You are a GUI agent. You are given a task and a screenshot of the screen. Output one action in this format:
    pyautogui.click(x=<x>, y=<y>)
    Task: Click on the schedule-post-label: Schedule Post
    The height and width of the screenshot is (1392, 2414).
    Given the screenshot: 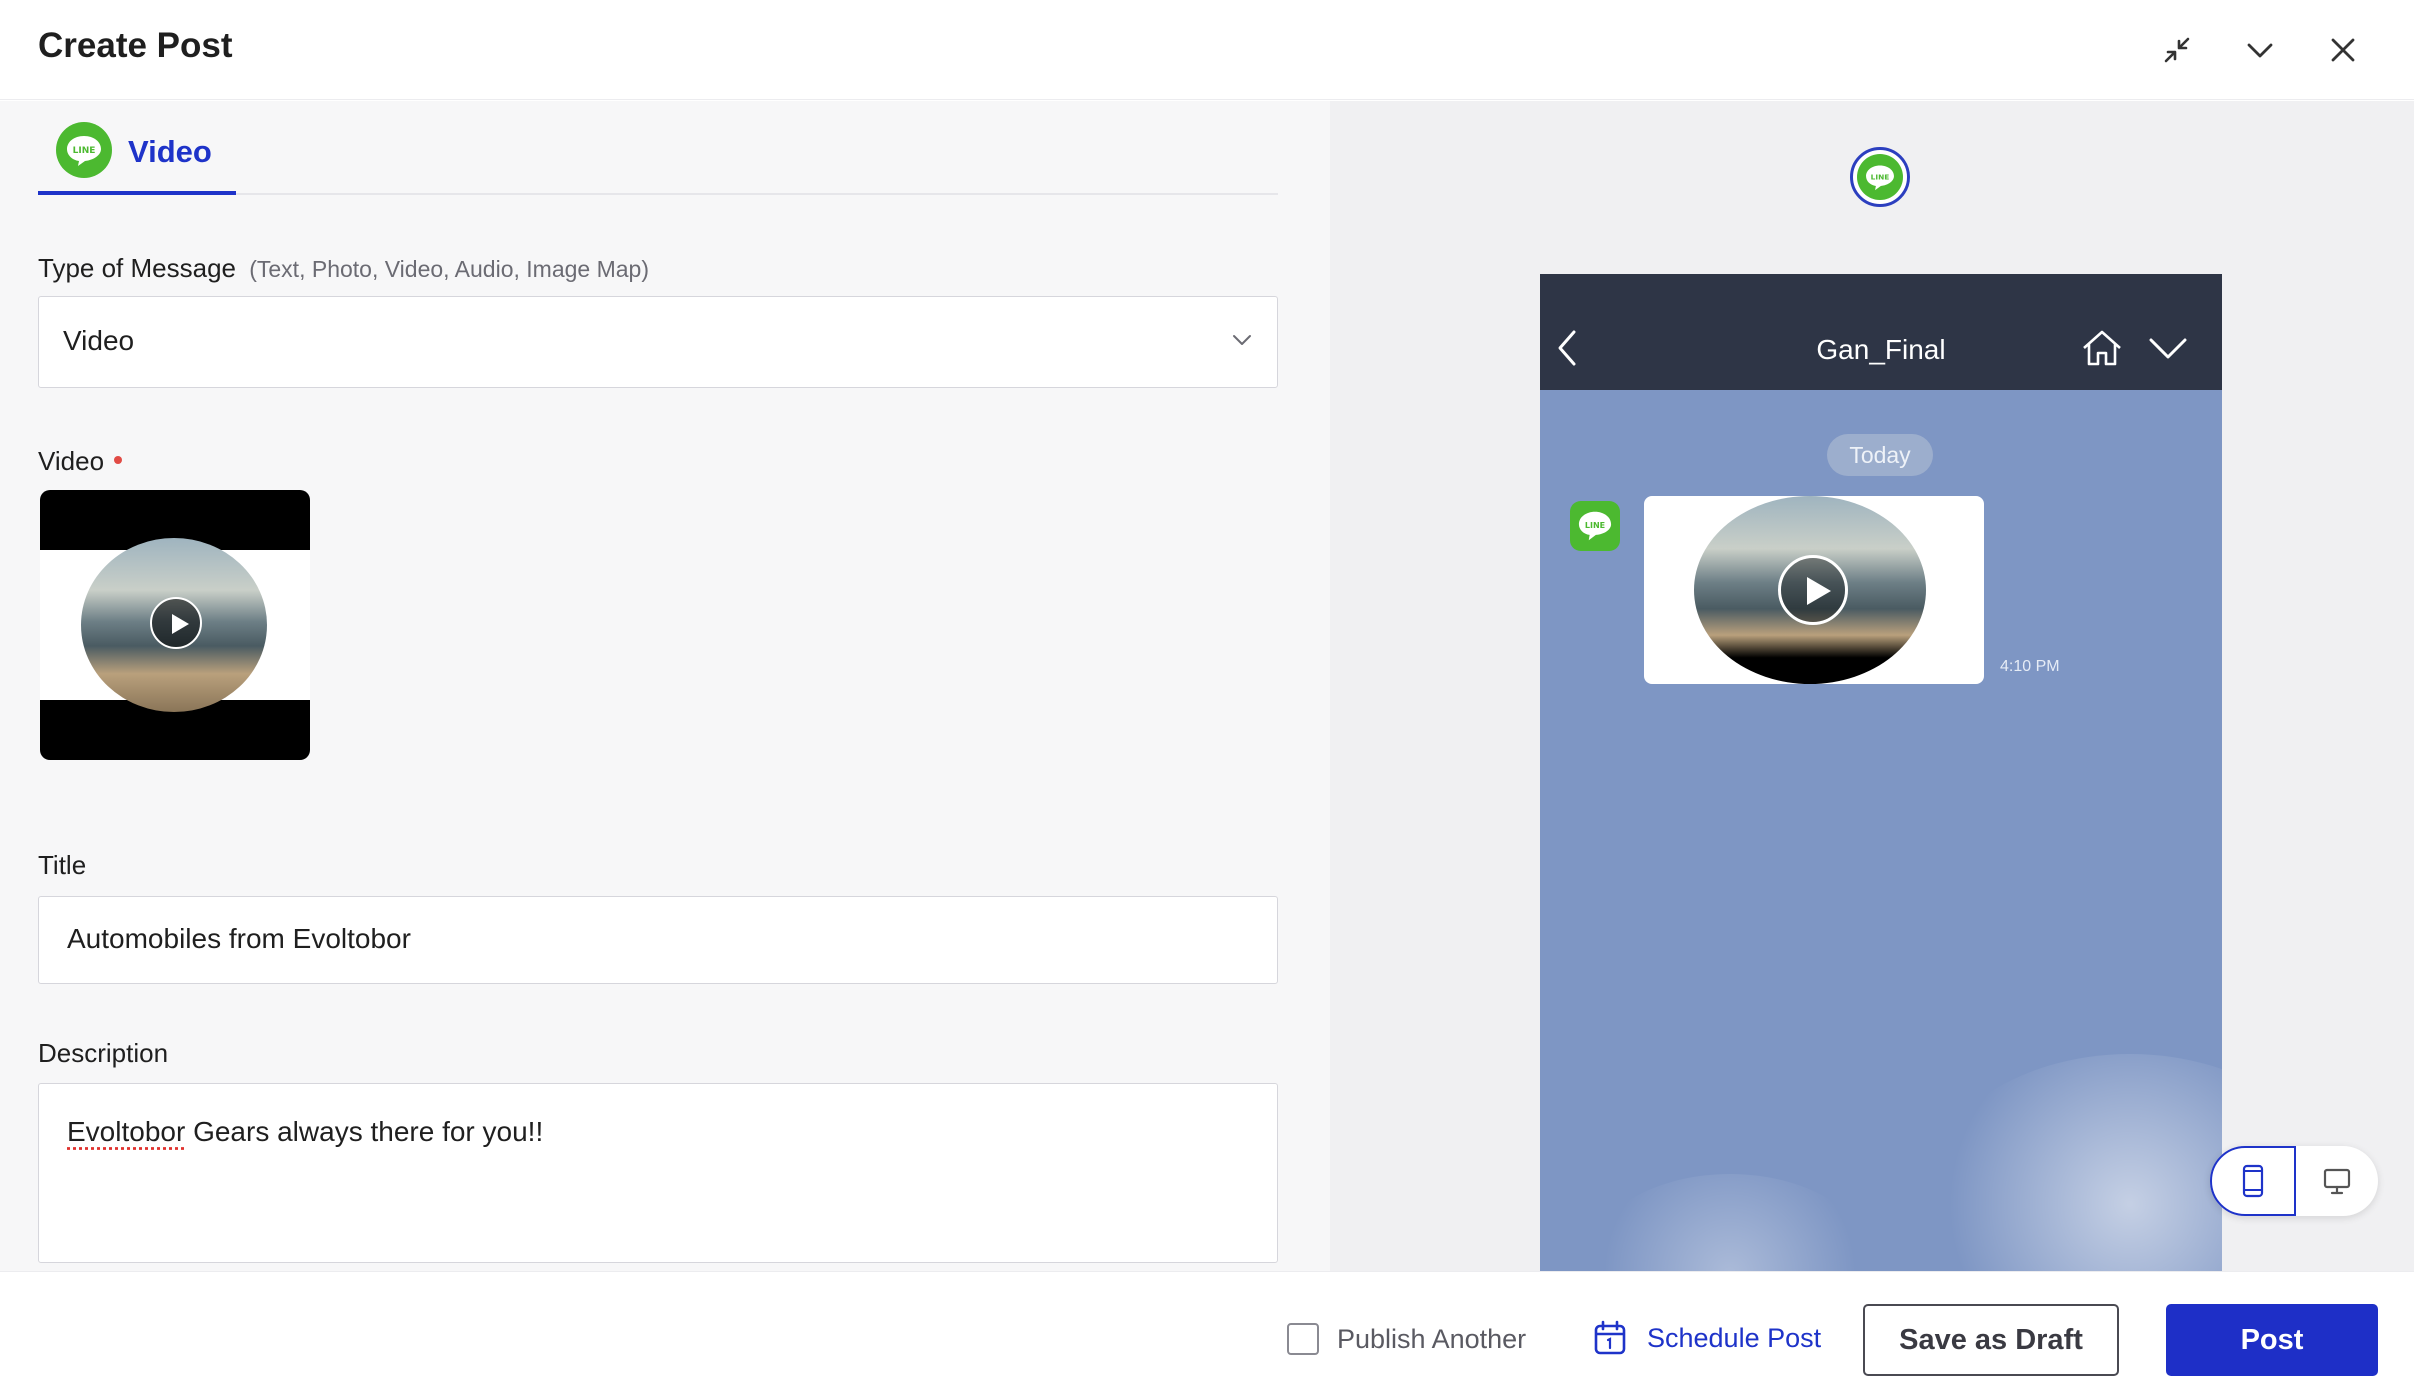 What is the action you would take?
    pyautogui.click(x=1734, y=1337)
    